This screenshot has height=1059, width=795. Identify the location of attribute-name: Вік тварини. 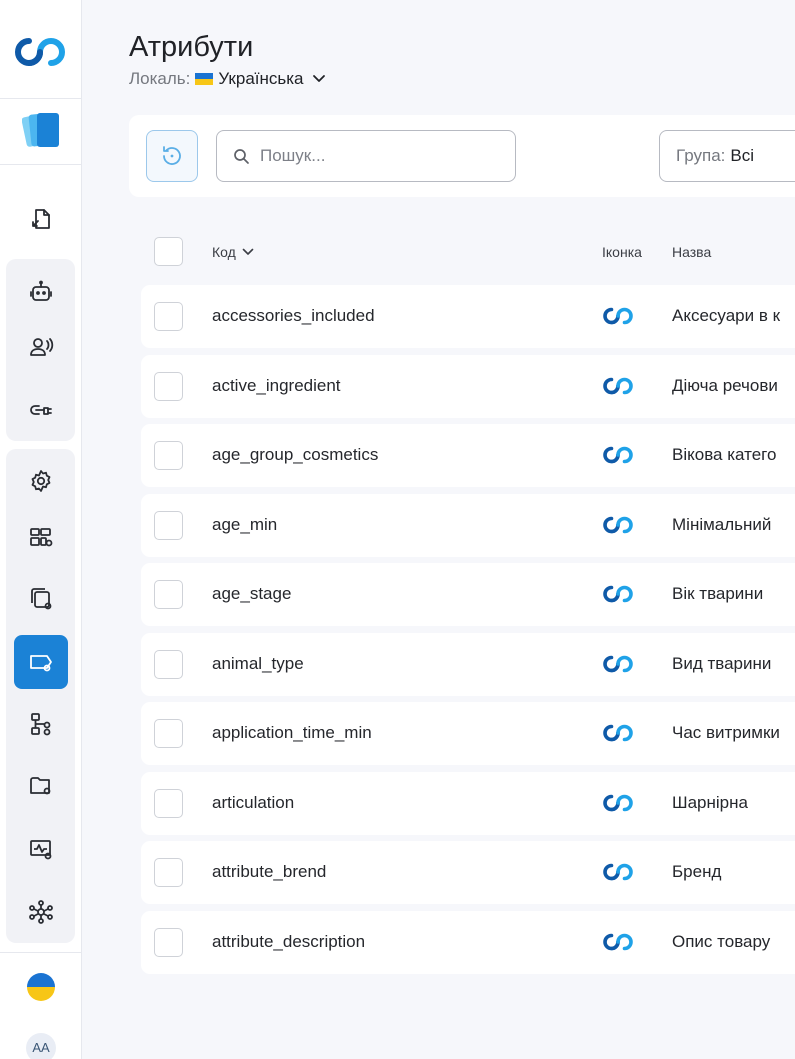
(718, 593).